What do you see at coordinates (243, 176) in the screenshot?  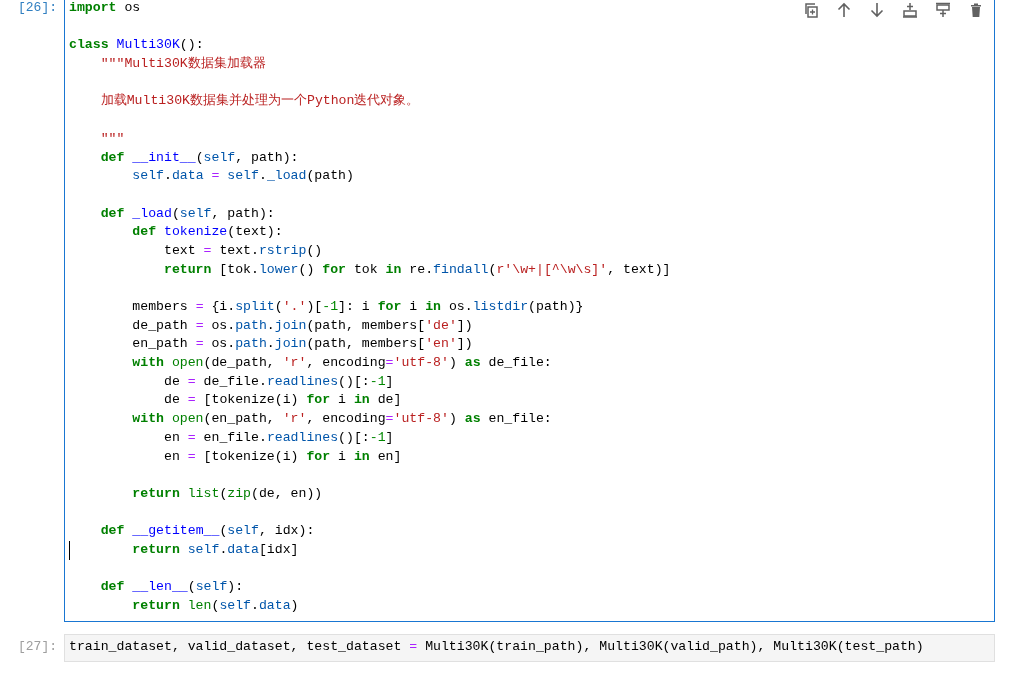 I see `code-line: self.data = self._load(path)` at bounding box center [243, 176].